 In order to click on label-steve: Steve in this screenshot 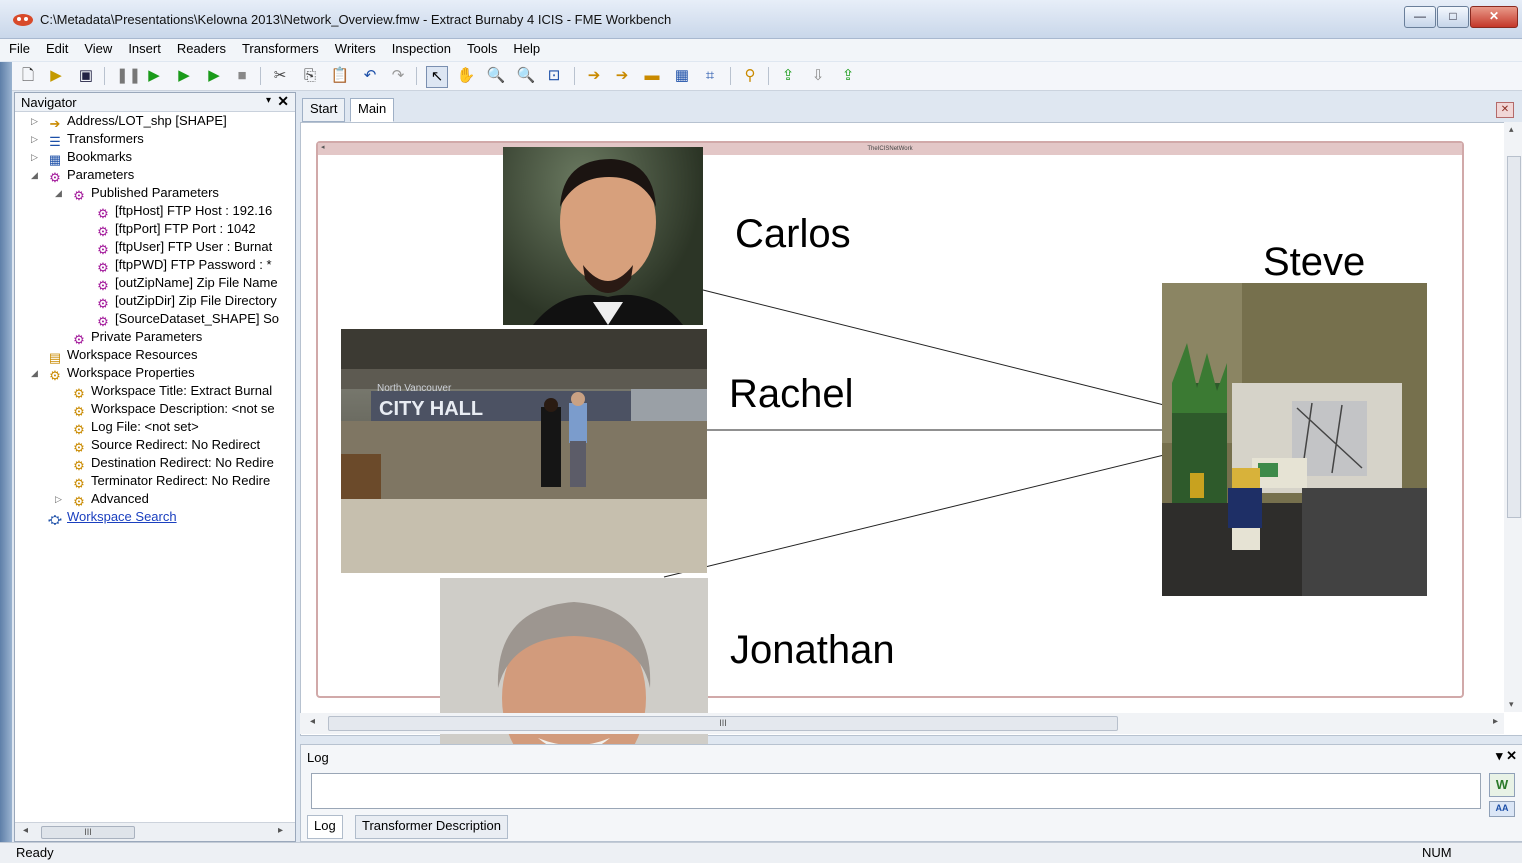, I will do `click(1314, 262)`.